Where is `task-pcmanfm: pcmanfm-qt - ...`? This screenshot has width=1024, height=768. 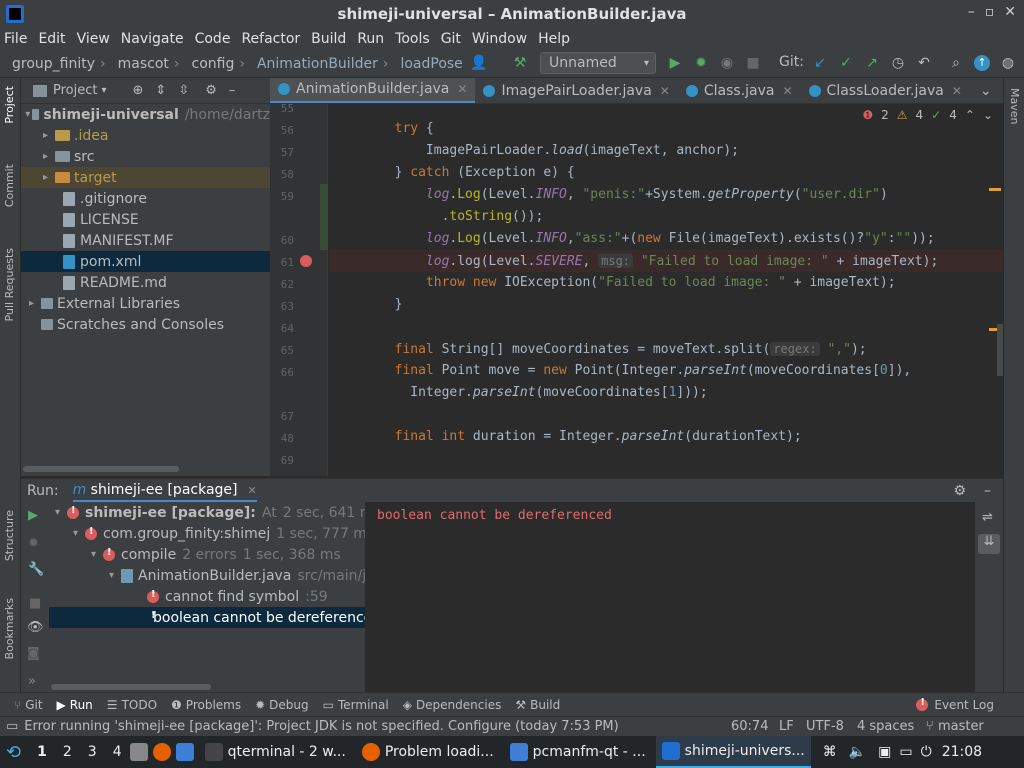 task-pcmanfm: pcmanfm-qt - ... is located at coordinates (578, 752).